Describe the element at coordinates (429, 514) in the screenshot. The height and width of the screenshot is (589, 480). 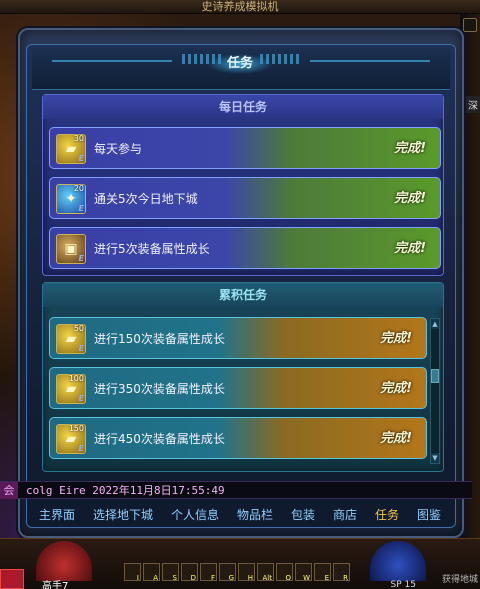
I see `nav-codex: 图鉴` at that location.